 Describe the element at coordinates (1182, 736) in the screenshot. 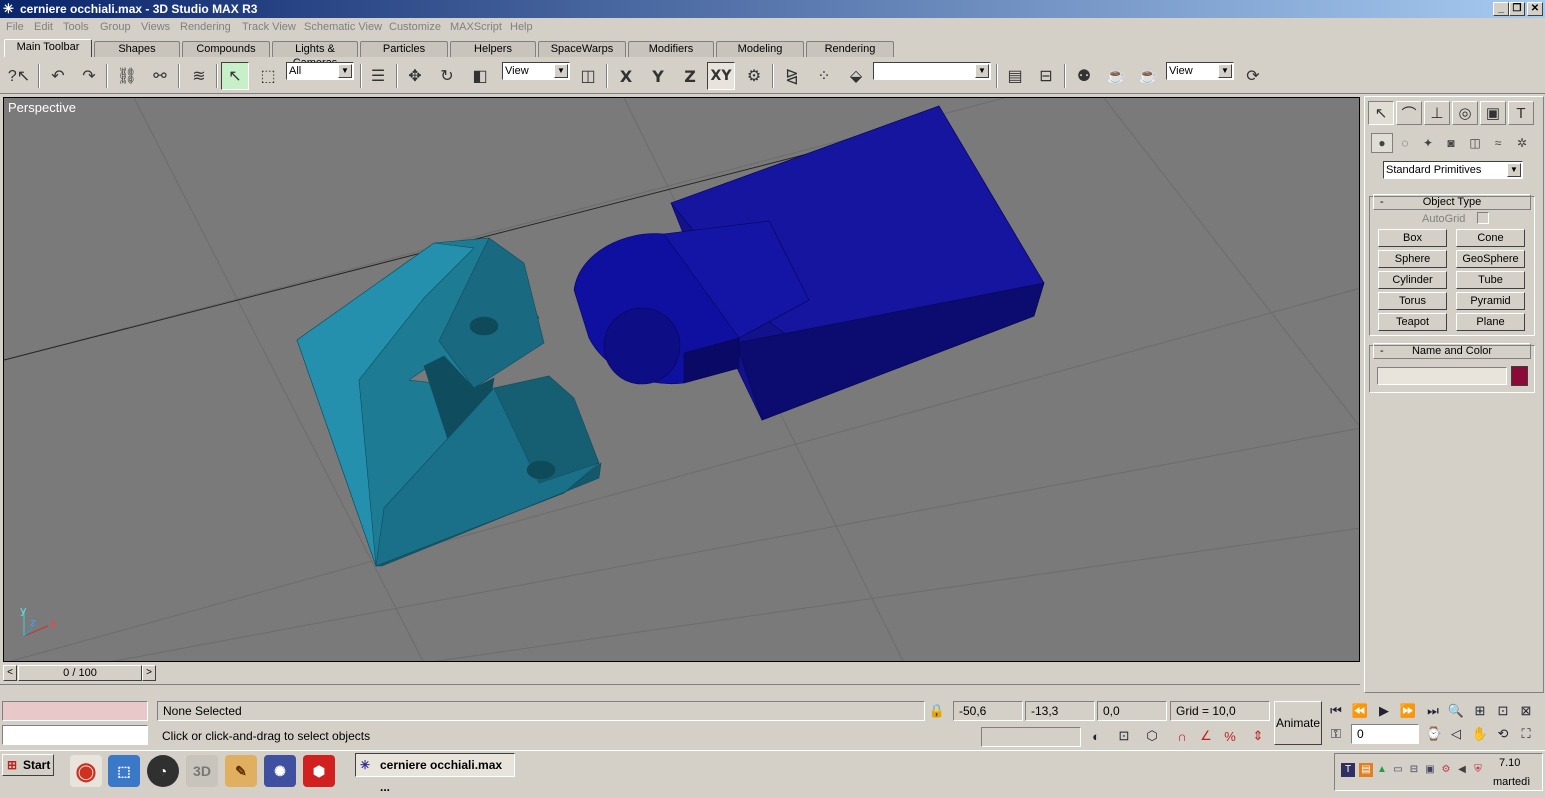

I see `snap-toggle-icon: ∩` at that location.